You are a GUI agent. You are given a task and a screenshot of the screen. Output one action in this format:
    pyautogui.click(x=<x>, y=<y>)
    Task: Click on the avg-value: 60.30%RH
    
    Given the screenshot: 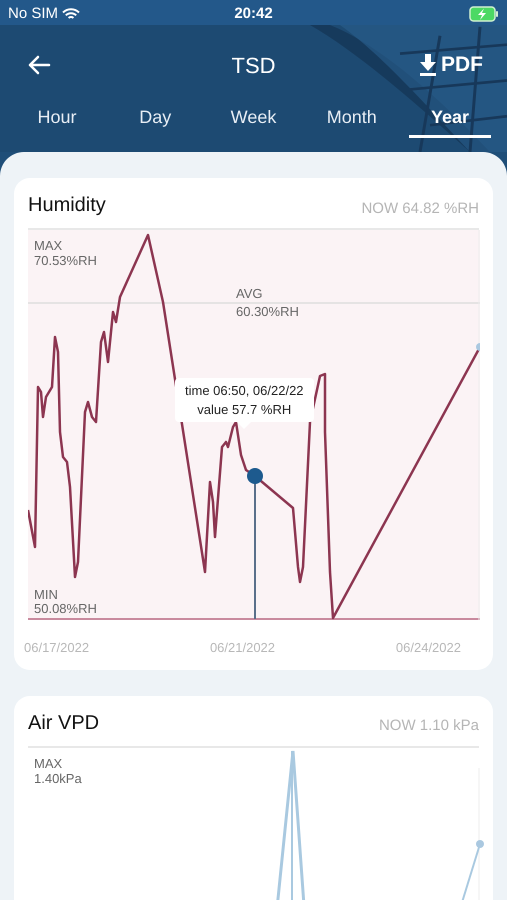 What is the action you would take?
    pyautogui.click(x=267, y=311)
    